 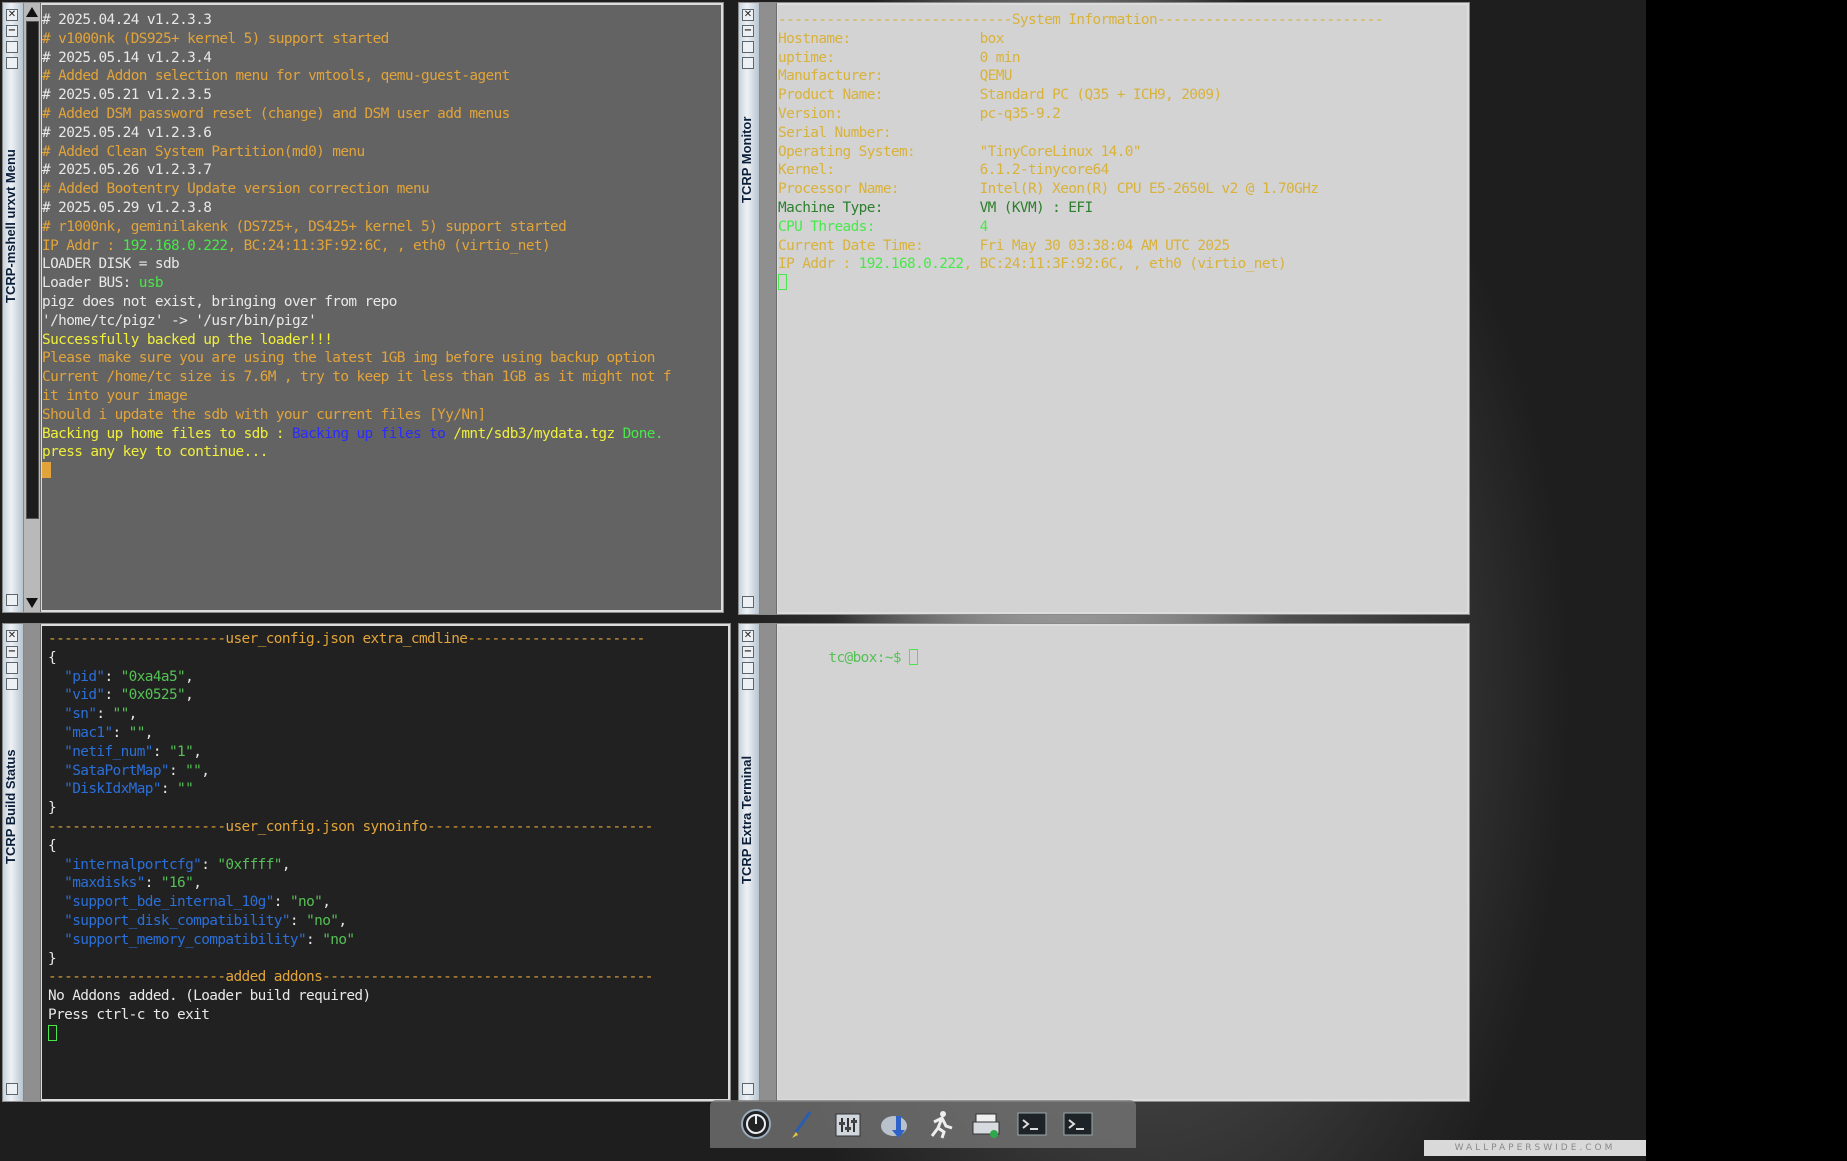 I want to click on window-titlebar: ✕ − TCRP-mshell urxvt Menu, so click(x=13, y=307).